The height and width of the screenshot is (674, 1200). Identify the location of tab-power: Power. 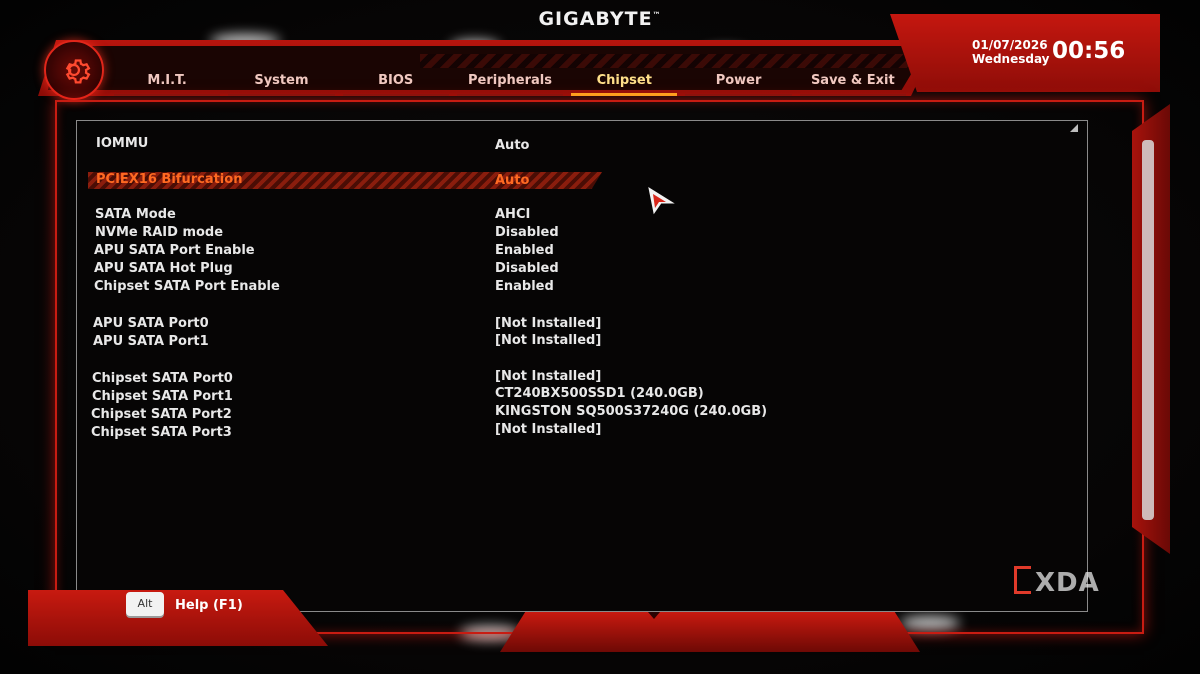
(738, 82).